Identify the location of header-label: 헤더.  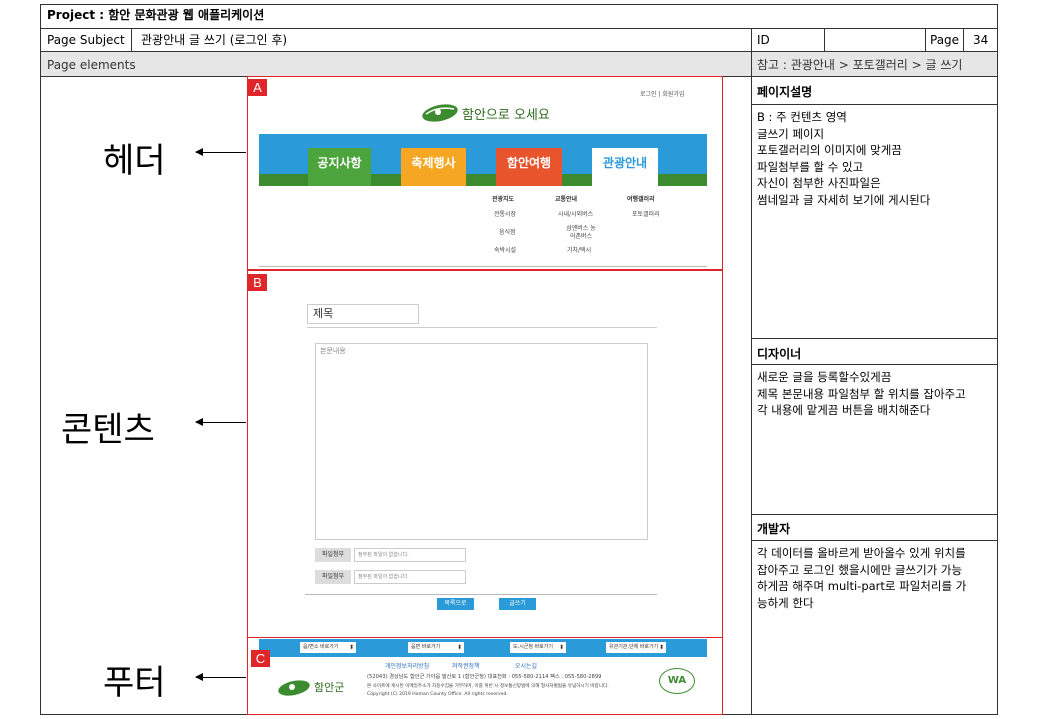
(134, 161).